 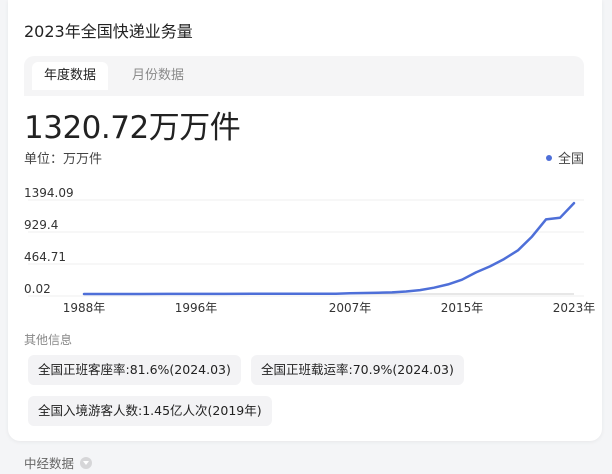 What do you see at coordinates (49, 463) in the screenshot?
I see `source-label: 中经数据` at bounding box center [49, 463].